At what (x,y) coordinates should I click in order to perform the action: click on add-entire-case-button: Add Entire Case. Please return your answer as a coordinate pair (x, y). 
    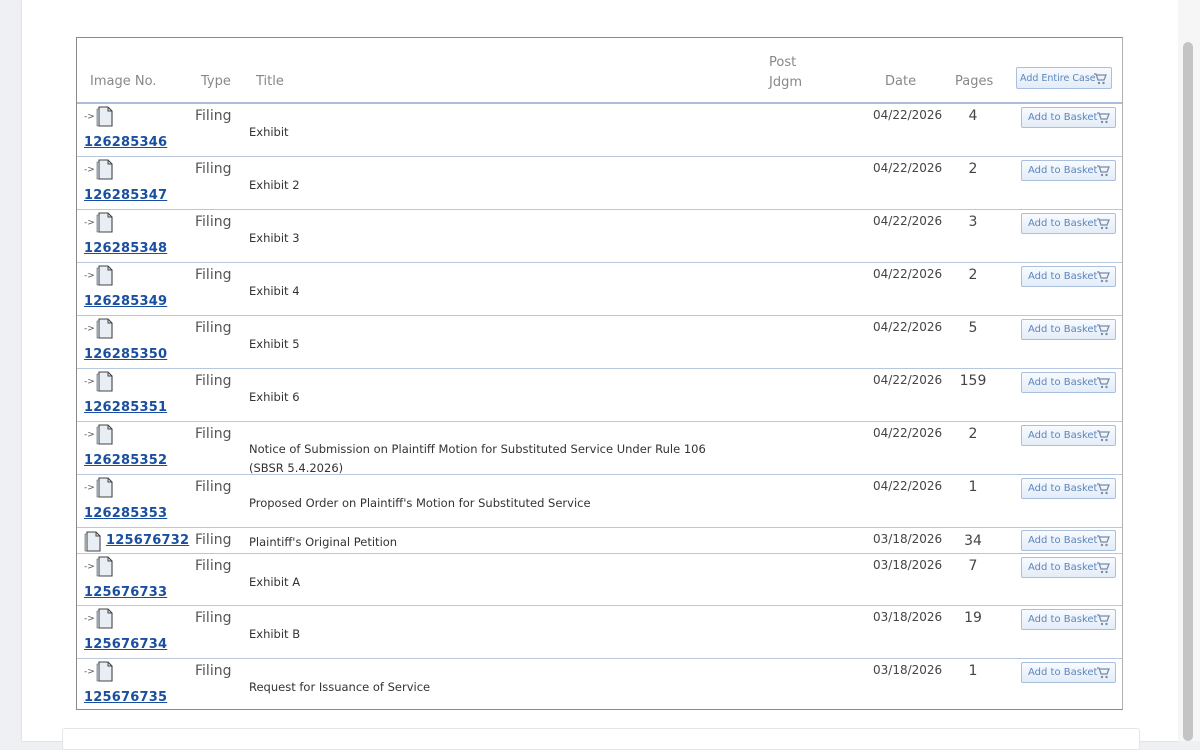
    Looking at the image, I should click on (1064, 78).